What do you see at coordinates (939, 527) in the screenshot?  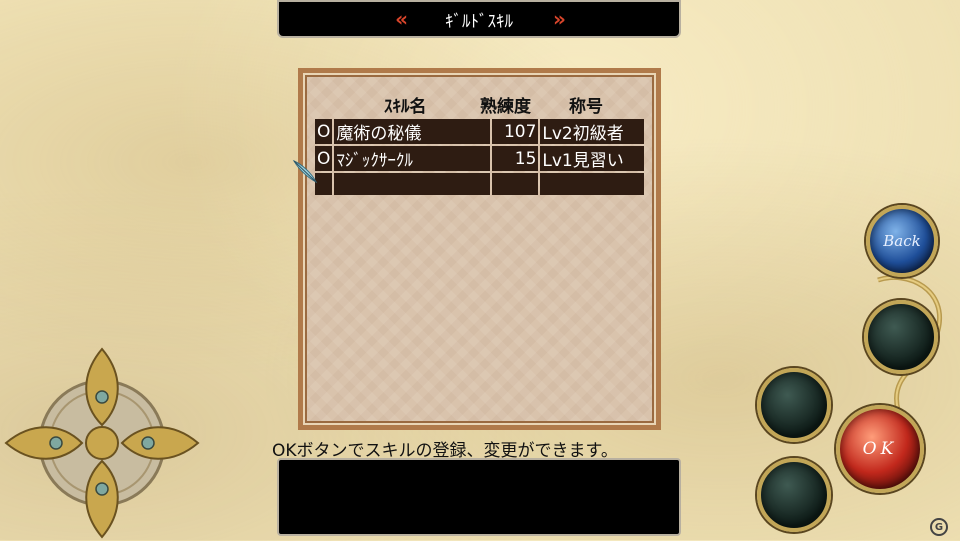 I see `watermark-logo: G` at bounding box center [939, 527].